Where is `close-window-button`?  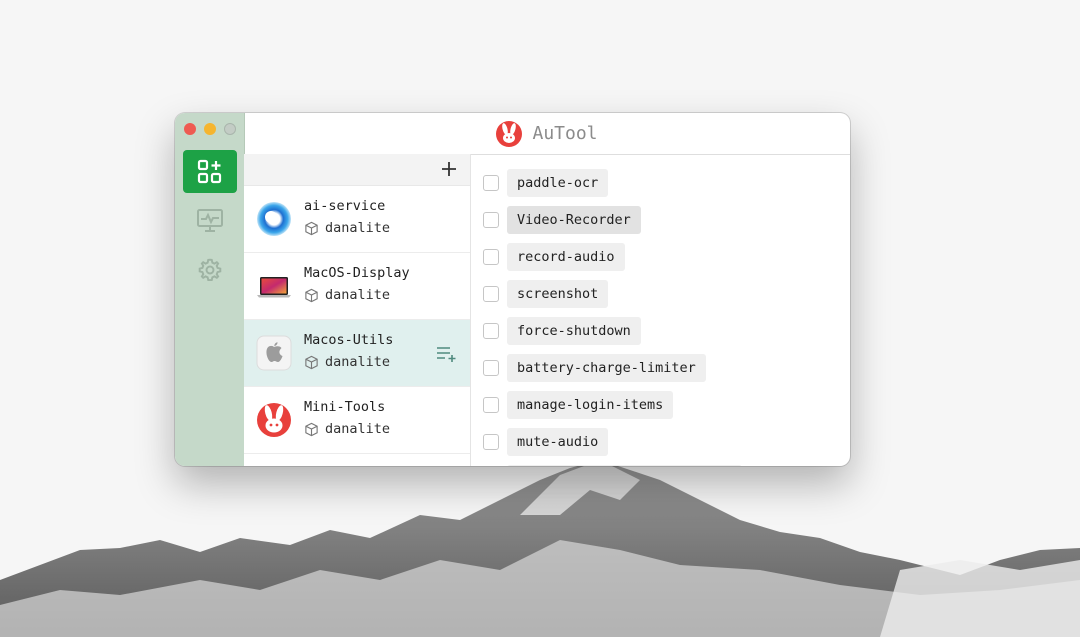
close-window-button is located at coordinates (190, 129).